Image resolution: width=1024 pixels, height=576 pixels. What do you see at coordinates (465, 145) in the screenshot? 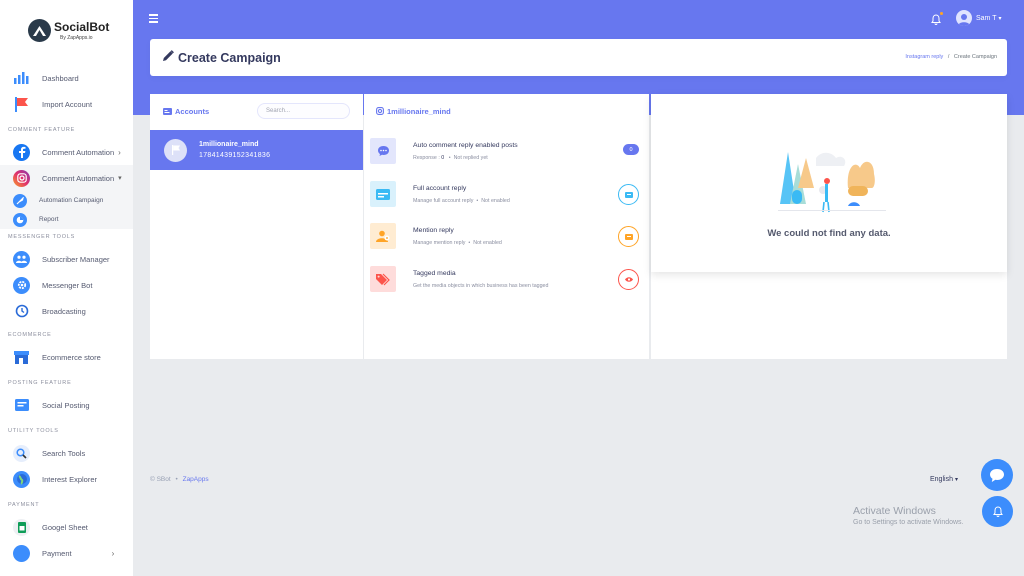
I see `option-title: Auto comment reply enabled posts` at bounding box center [465, 145].